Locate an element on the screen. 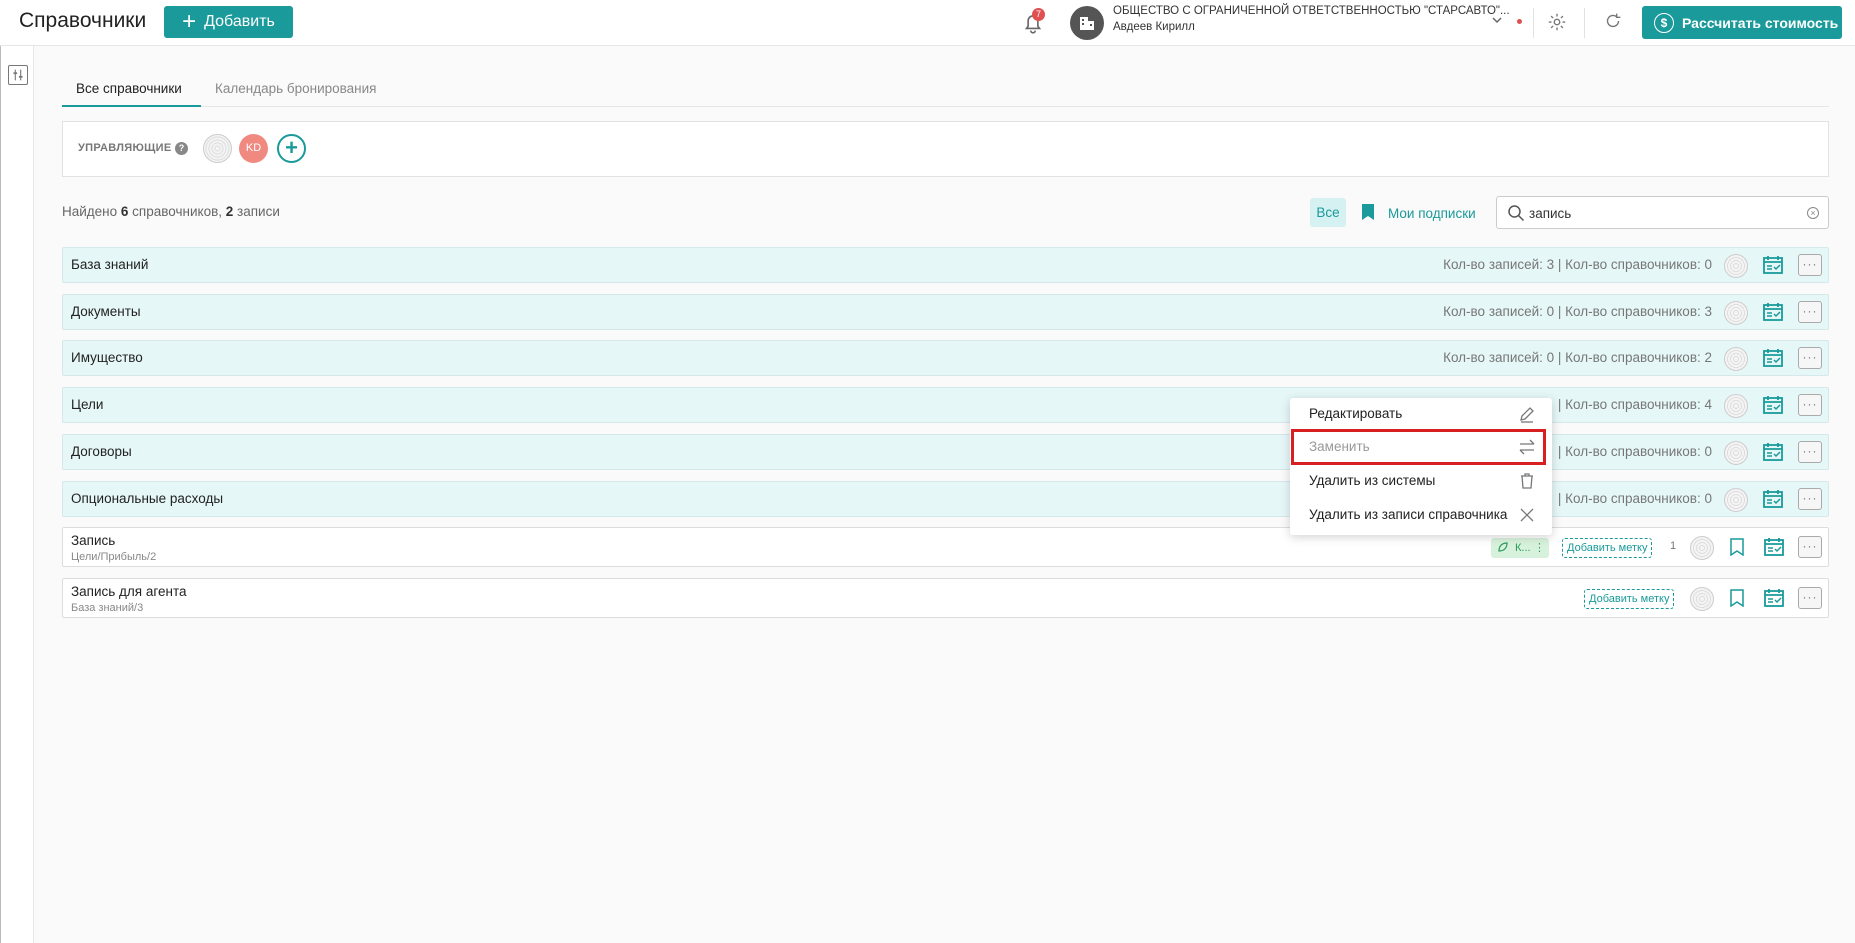 This screenshot has width=1855, height=943. directory-row: Договоры | Кол-во справочников: 0 ··· is located at coordinates (945, 452).